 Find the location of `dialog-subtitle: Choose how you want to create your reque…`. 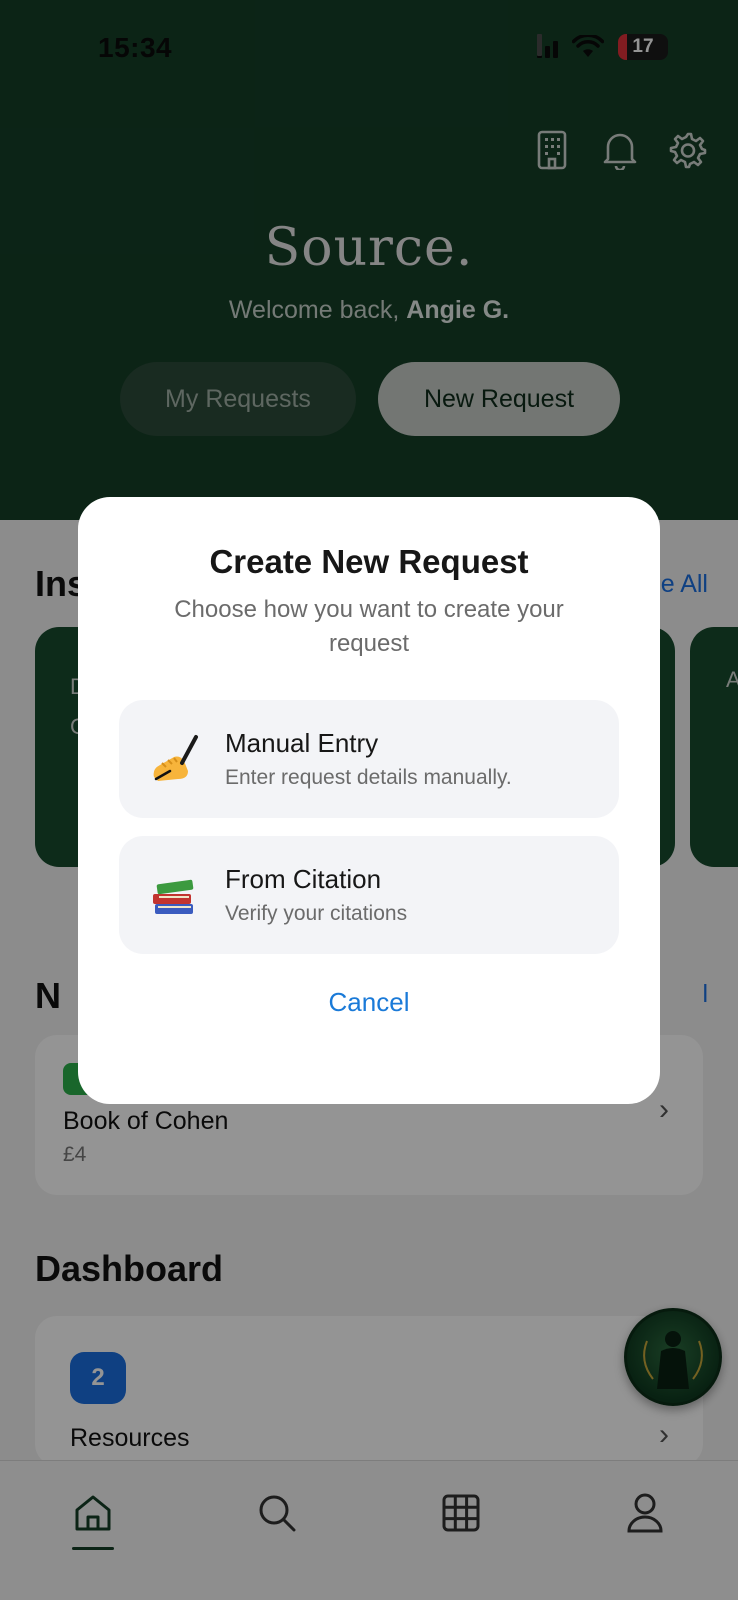

dialog-subtitle: Choose how you want to create your reque… is located at coordinates (369, 626).